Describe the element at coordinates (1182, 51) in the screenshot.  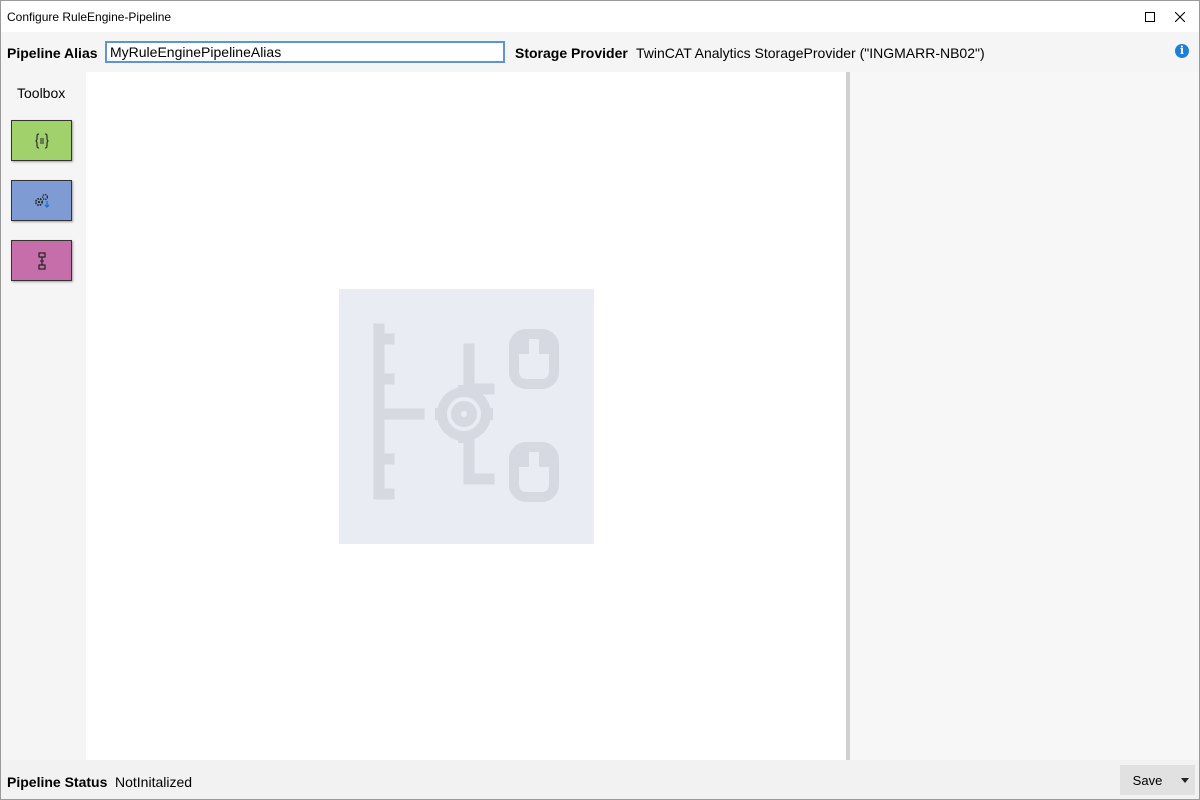
I see `info-icon: i` at that location.